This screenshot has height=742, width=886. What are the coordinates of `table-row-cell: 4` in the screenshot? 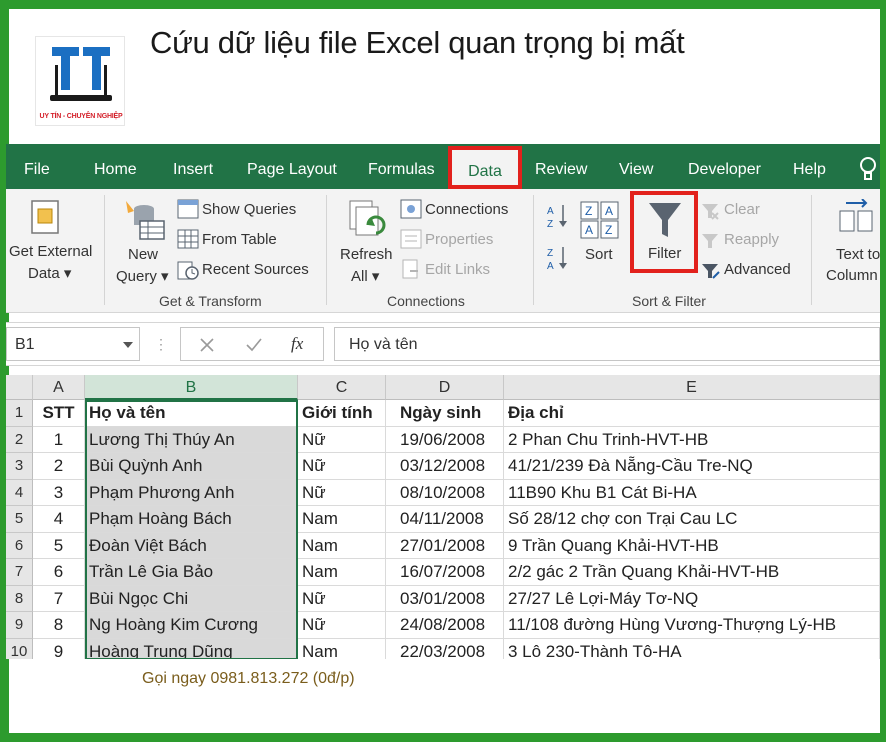 It's located at (59, 519).